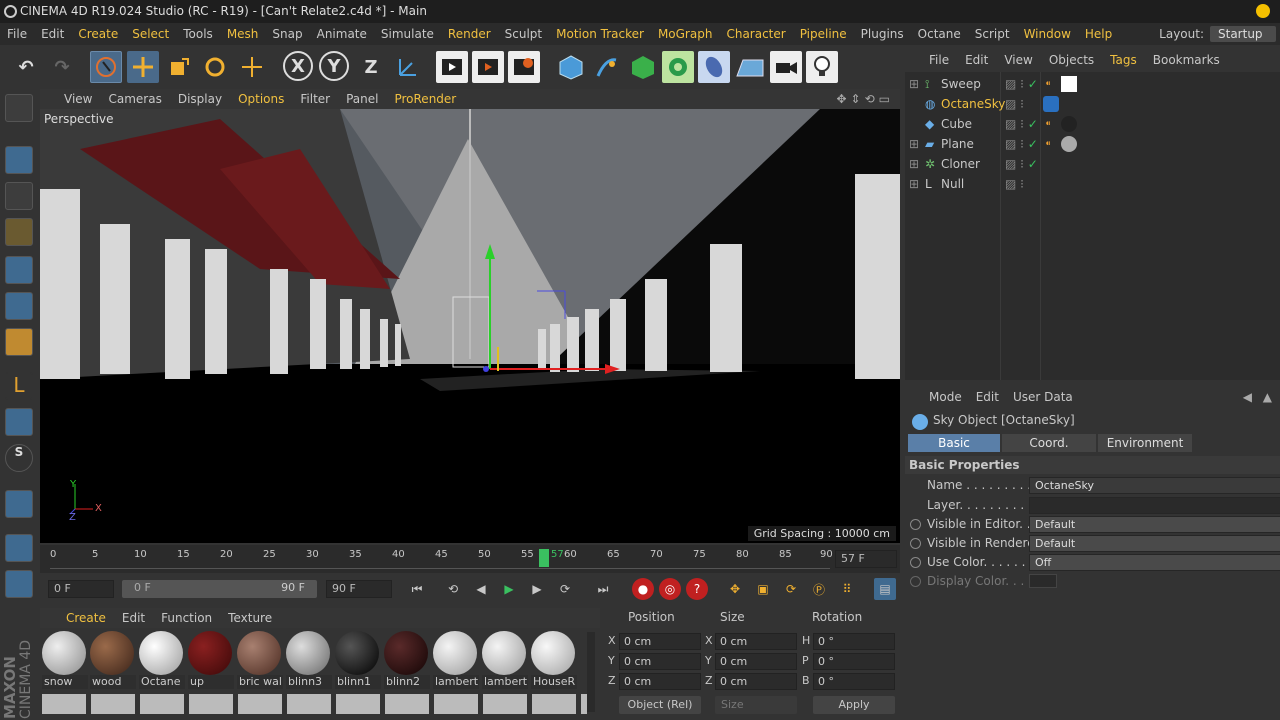 The width and height of the screenshot is (1280, 720). Describe the element at coordinates (854, 661) in the screenshot. I see `rot-p-field: 0 °` at that location.